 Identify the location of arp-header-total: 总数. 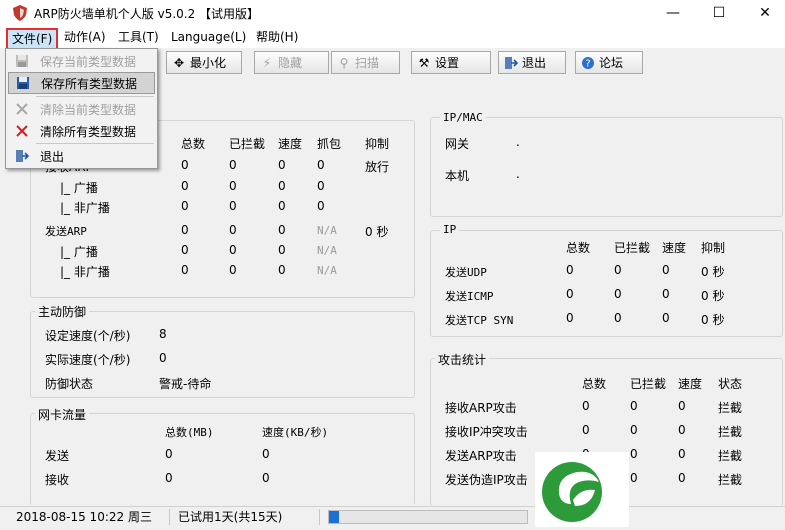
(193, 144).